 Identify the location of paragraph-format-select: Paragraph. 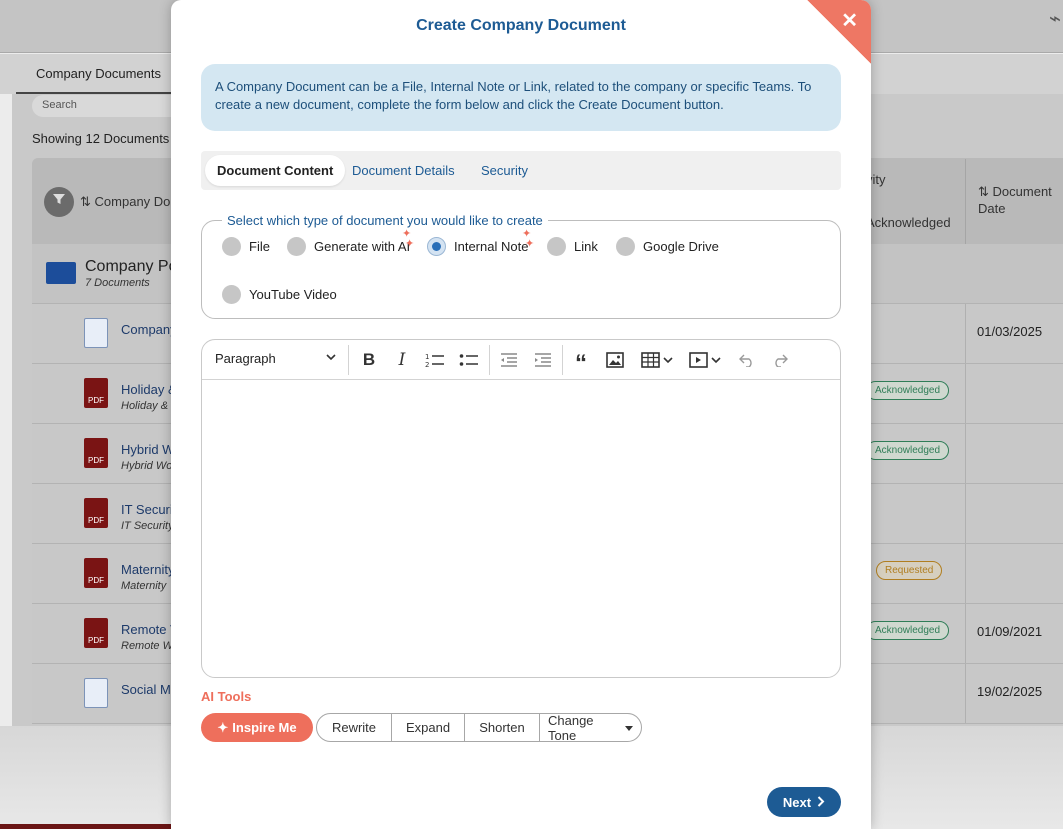
(276, 358).